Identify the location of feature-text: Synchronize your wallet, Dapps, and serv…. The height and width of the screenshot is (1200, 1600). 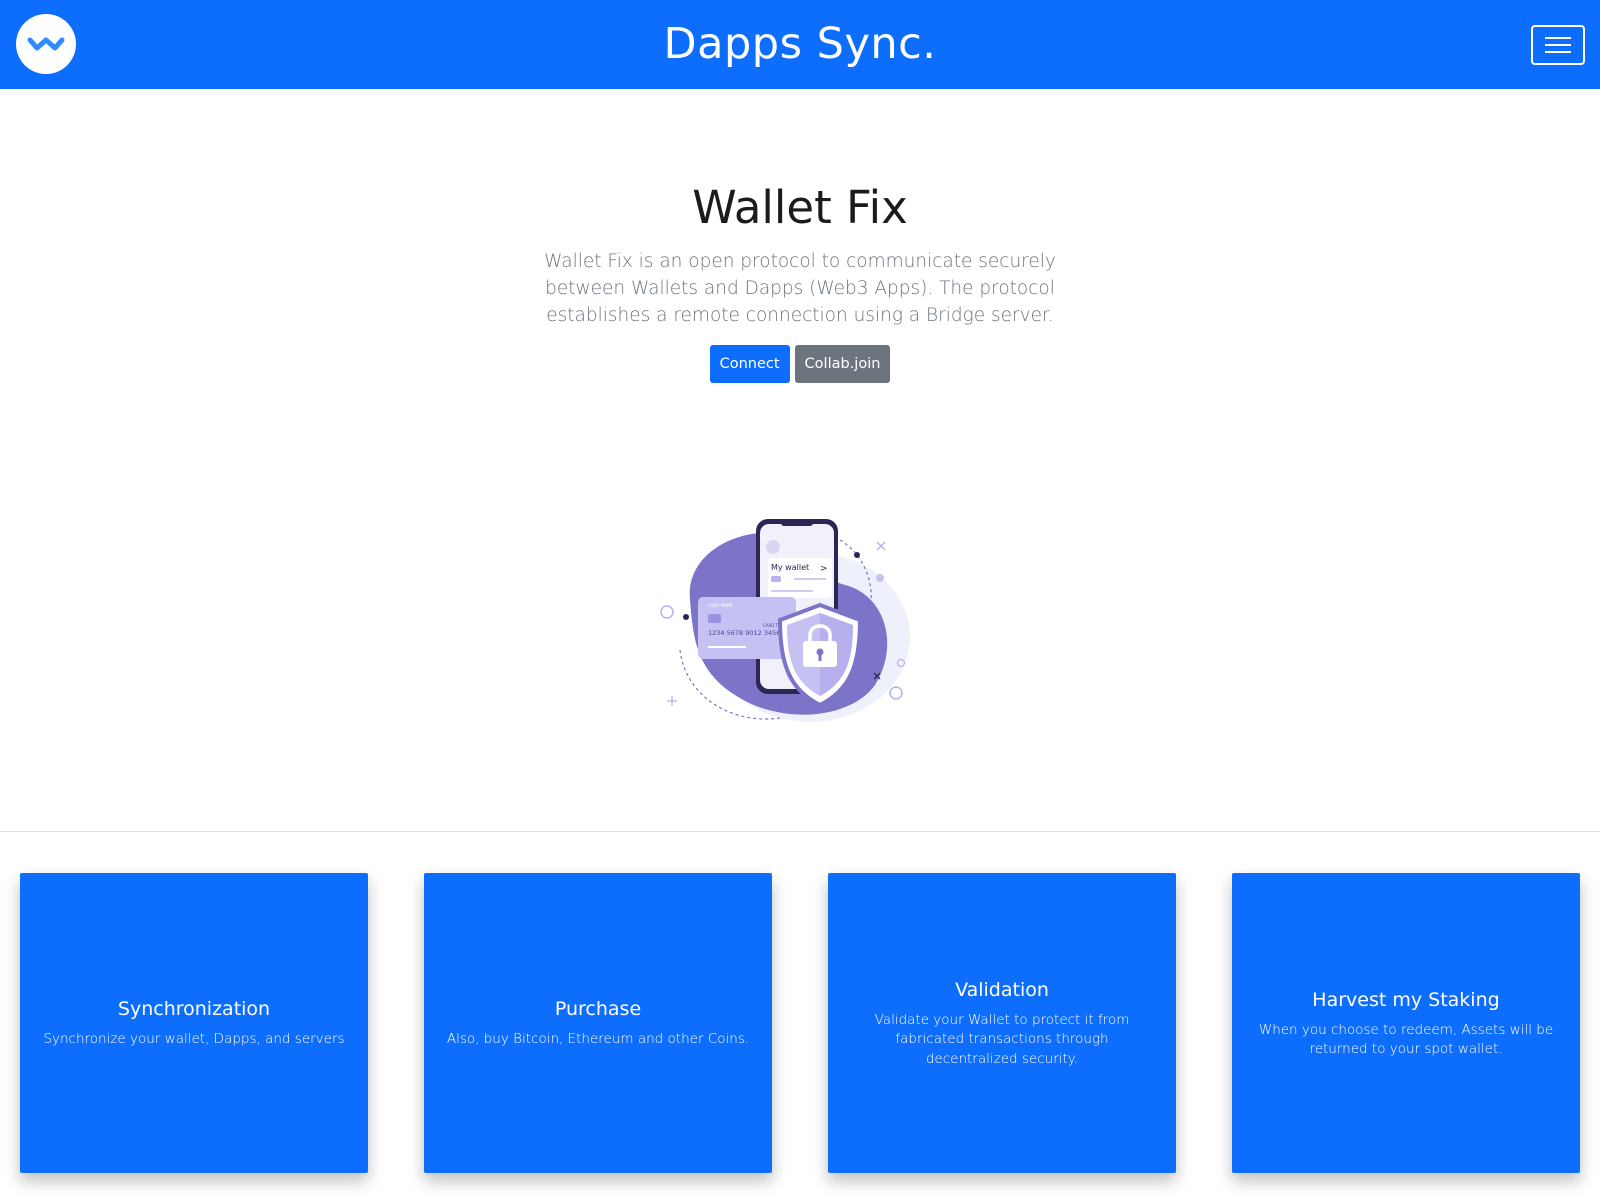
(194, 1039).